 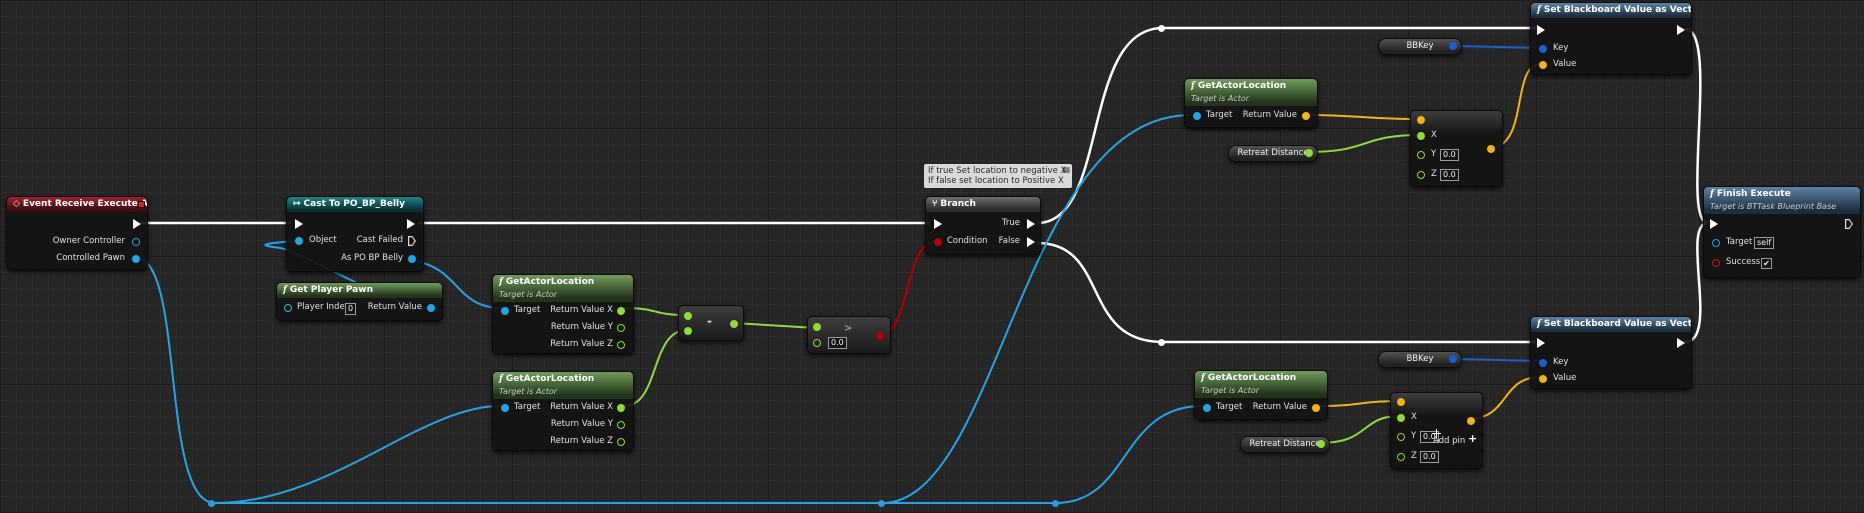 What do you see at coordinates (1449, 155) in the screenshot?
I see `y-field: 0.0` at bounding box center [1449, 155].